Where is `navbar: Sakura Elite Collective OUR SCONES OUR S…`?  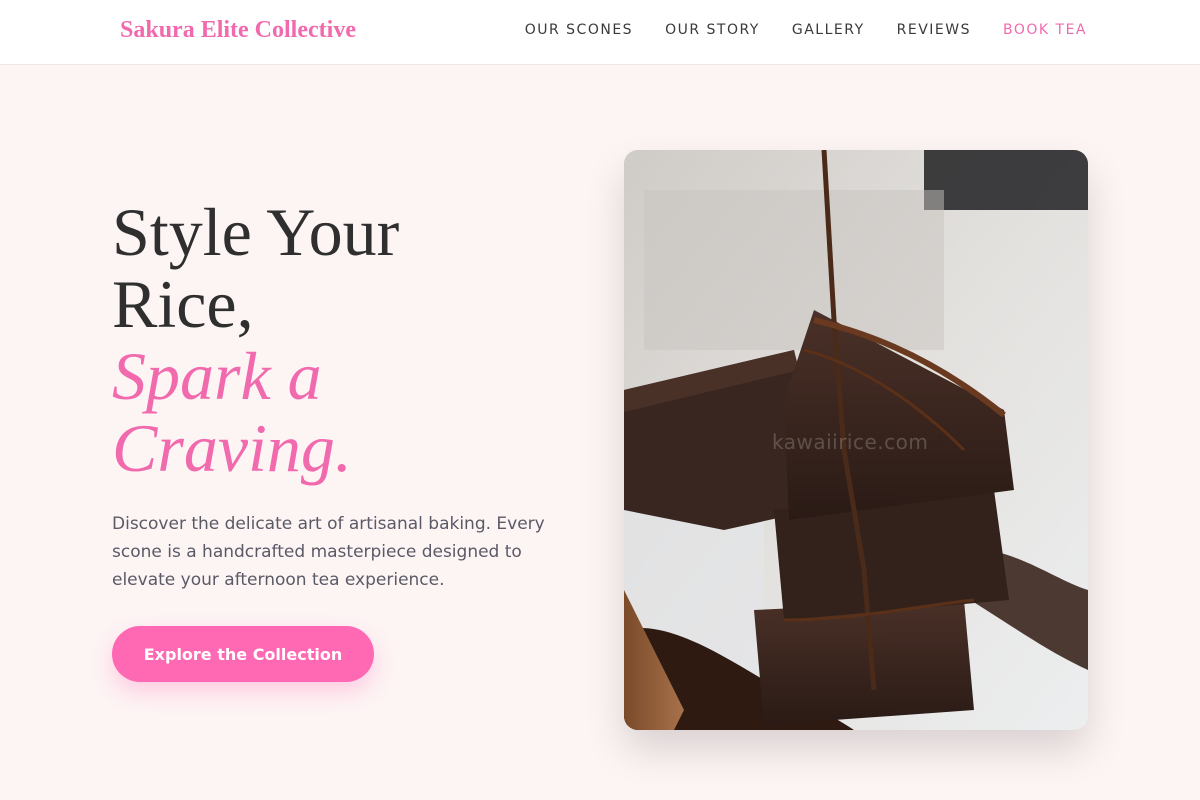 navbar: Sakura Elite Collective OUR SCONES OUR S… is located at coordinates (600, 32).